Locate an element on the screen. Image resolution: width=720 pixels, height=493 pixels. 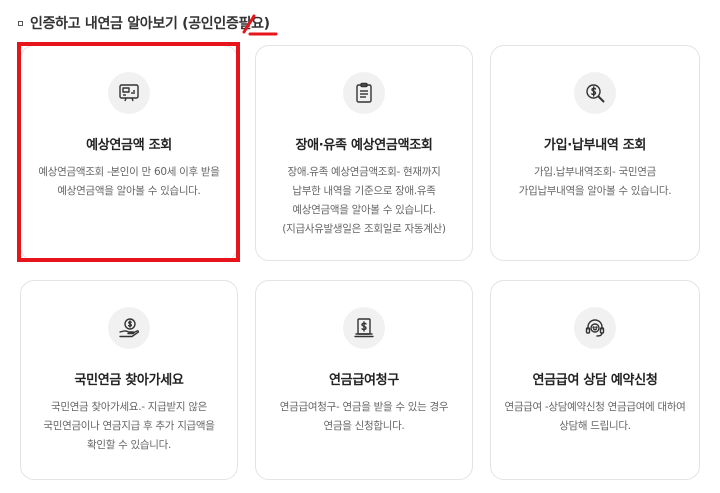
hand-coin-icon is located at coordinates (129, 328).